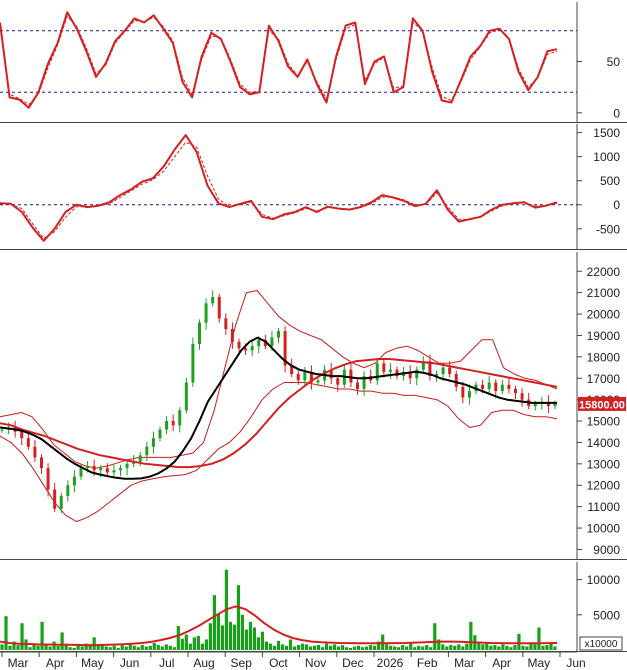 Image resolution: width=627 pixels, height=670 pixels. What do you see at coordinates (604, 357) in the screenshot?
I see `y-tick-label: 18000` at bounding box center [604, 357].